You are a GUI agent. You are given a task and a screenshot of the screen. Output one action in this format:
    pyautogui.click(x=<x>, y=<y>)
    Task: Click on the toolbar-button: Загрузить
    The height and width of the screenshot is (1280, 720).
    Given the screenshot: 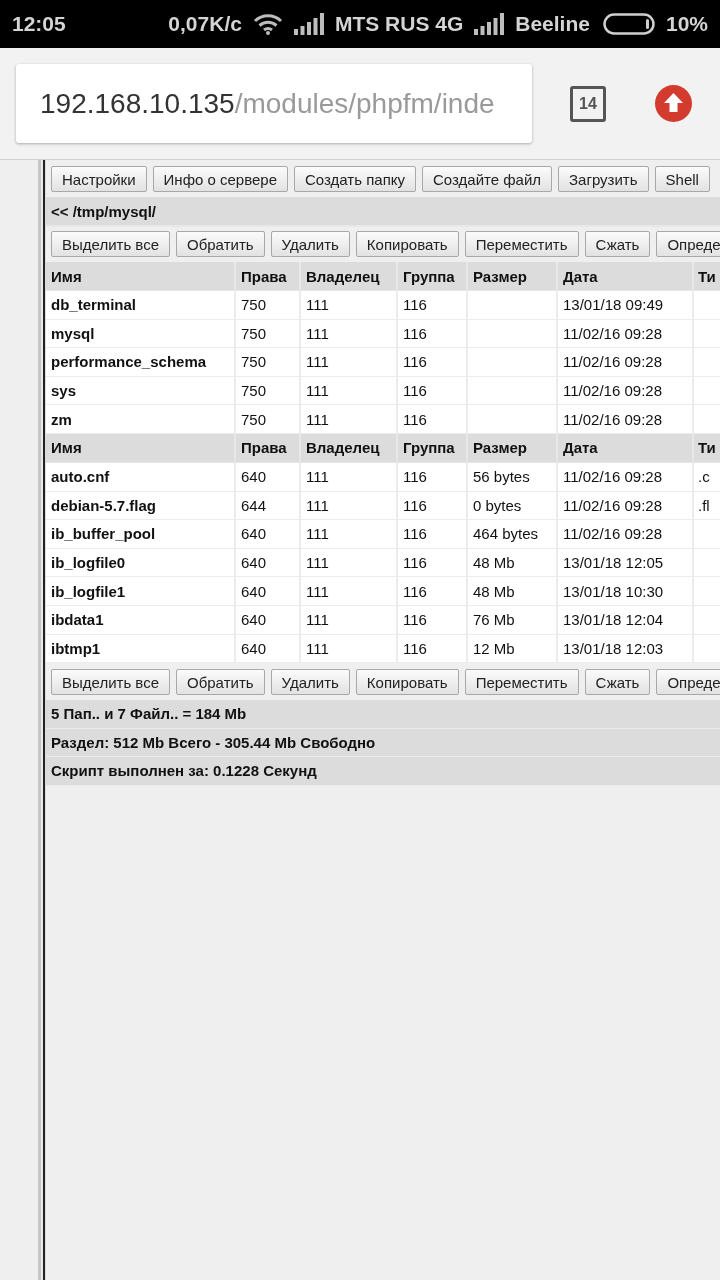 What is the action you would take?
    pyautogui.click(x=603, y=179)
    